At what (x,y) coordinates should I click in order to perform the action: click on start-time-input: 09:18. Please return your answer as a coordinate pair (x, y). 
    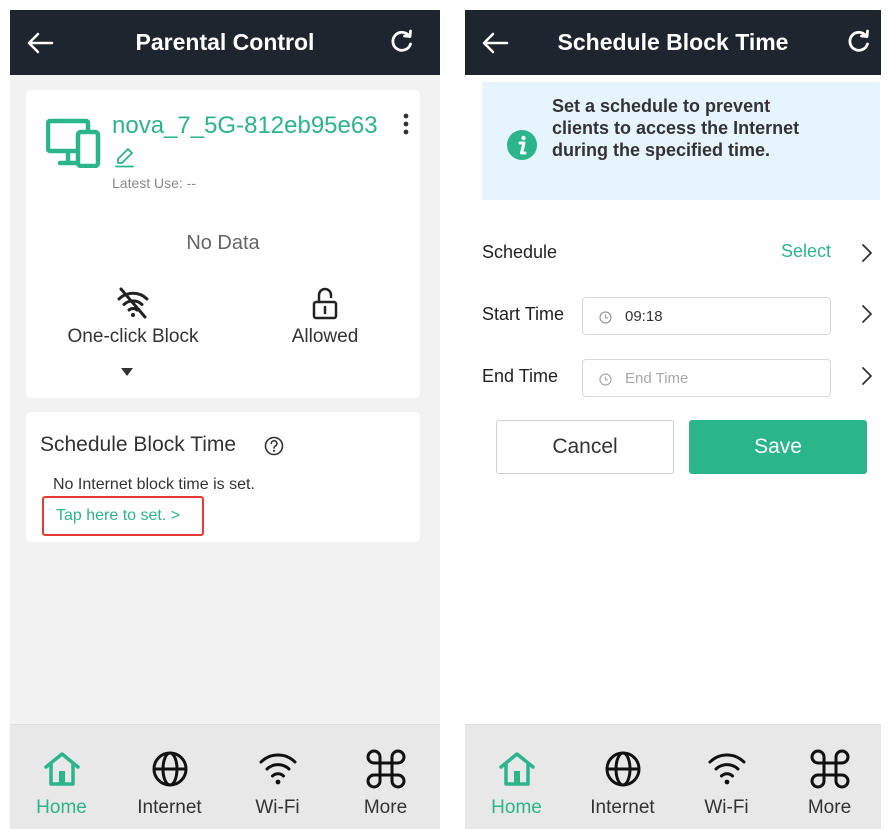
    Looking at the image, I should click on (706, 316).